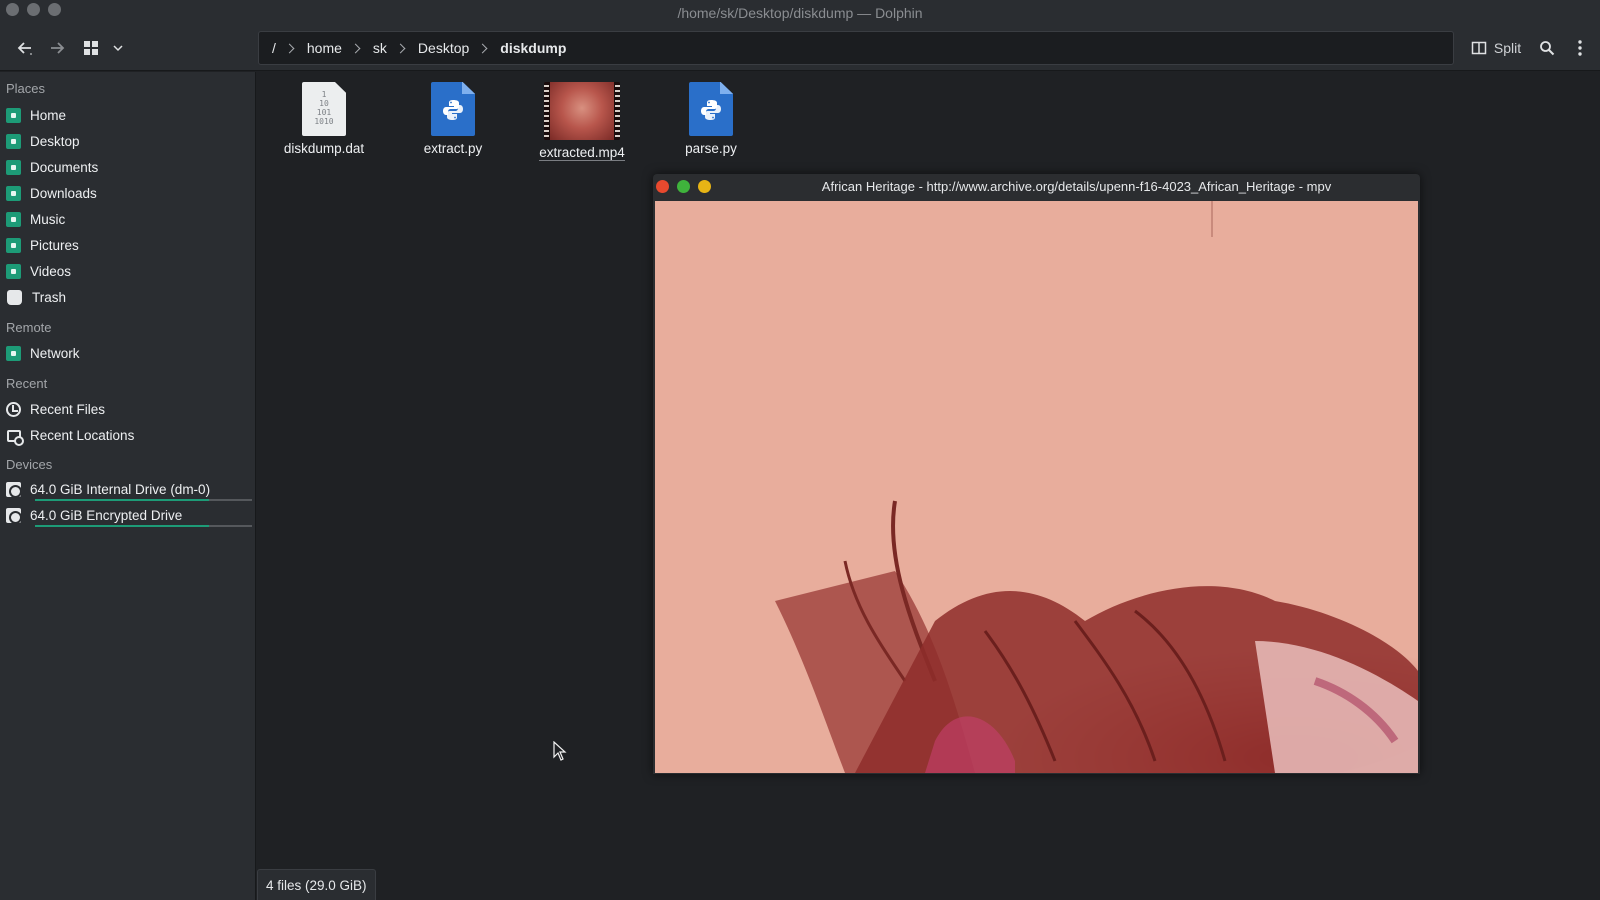 This screenshot has width=1600, height=900. What do you see at coordinates (560, 751) in the screenshot?
I see `mouse-cursor-icon` at bounding box center [560, 751].